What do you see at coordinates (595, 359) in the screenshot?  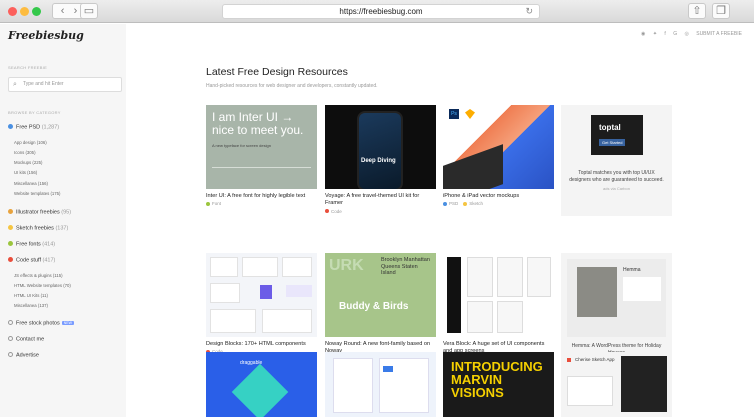 I see `thumb-heading: Cherise Sketch App` at bounding box center [595, 359].